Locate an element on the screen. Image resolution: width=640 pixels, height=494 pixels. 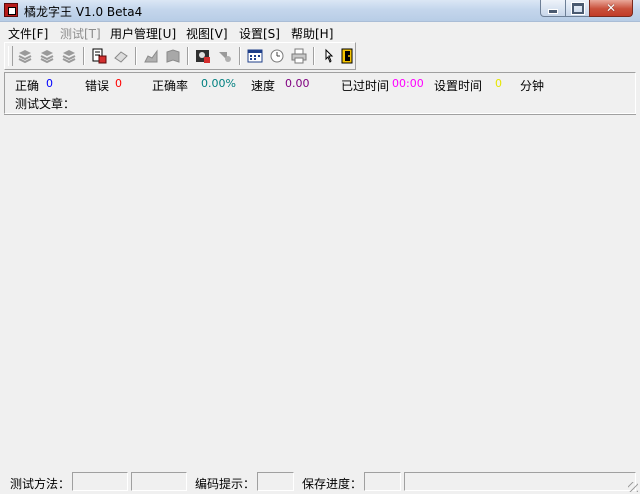
stack-mid-icon is located at coordinates (47, 57).